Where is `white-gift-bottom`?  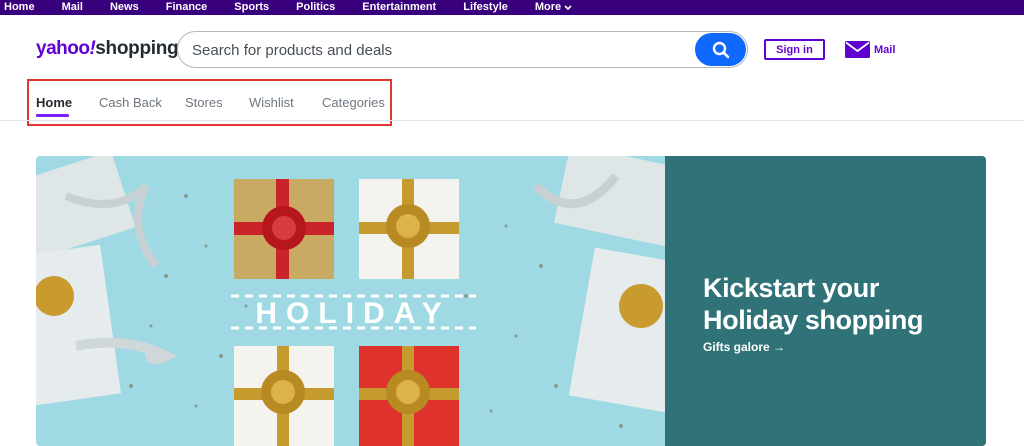
white-gift-bottom is located at coordinates (284, 396).